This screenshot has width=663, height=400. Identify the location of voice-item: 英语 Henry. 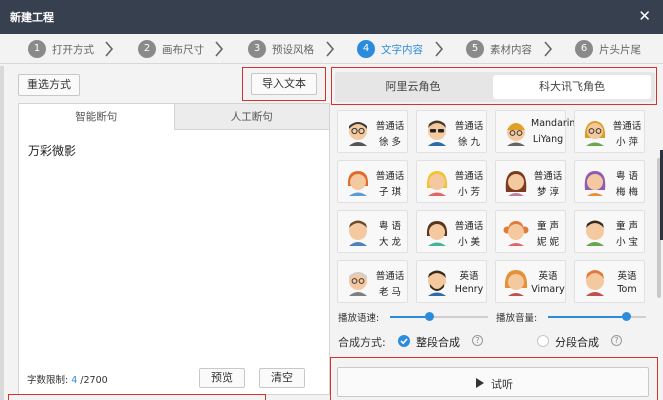
(451, 281).